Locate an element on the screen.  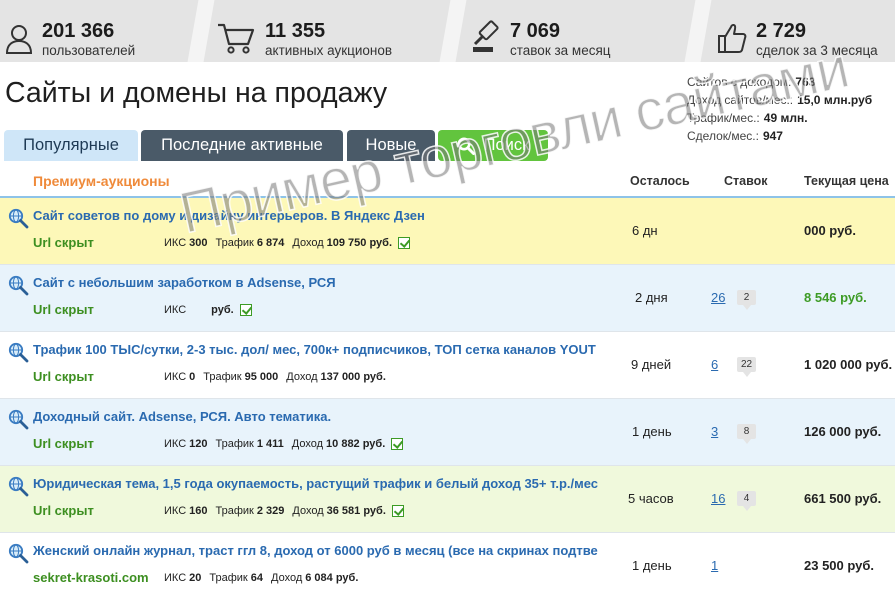
bids-count-link: 3 is located at coordinates (714, 431).